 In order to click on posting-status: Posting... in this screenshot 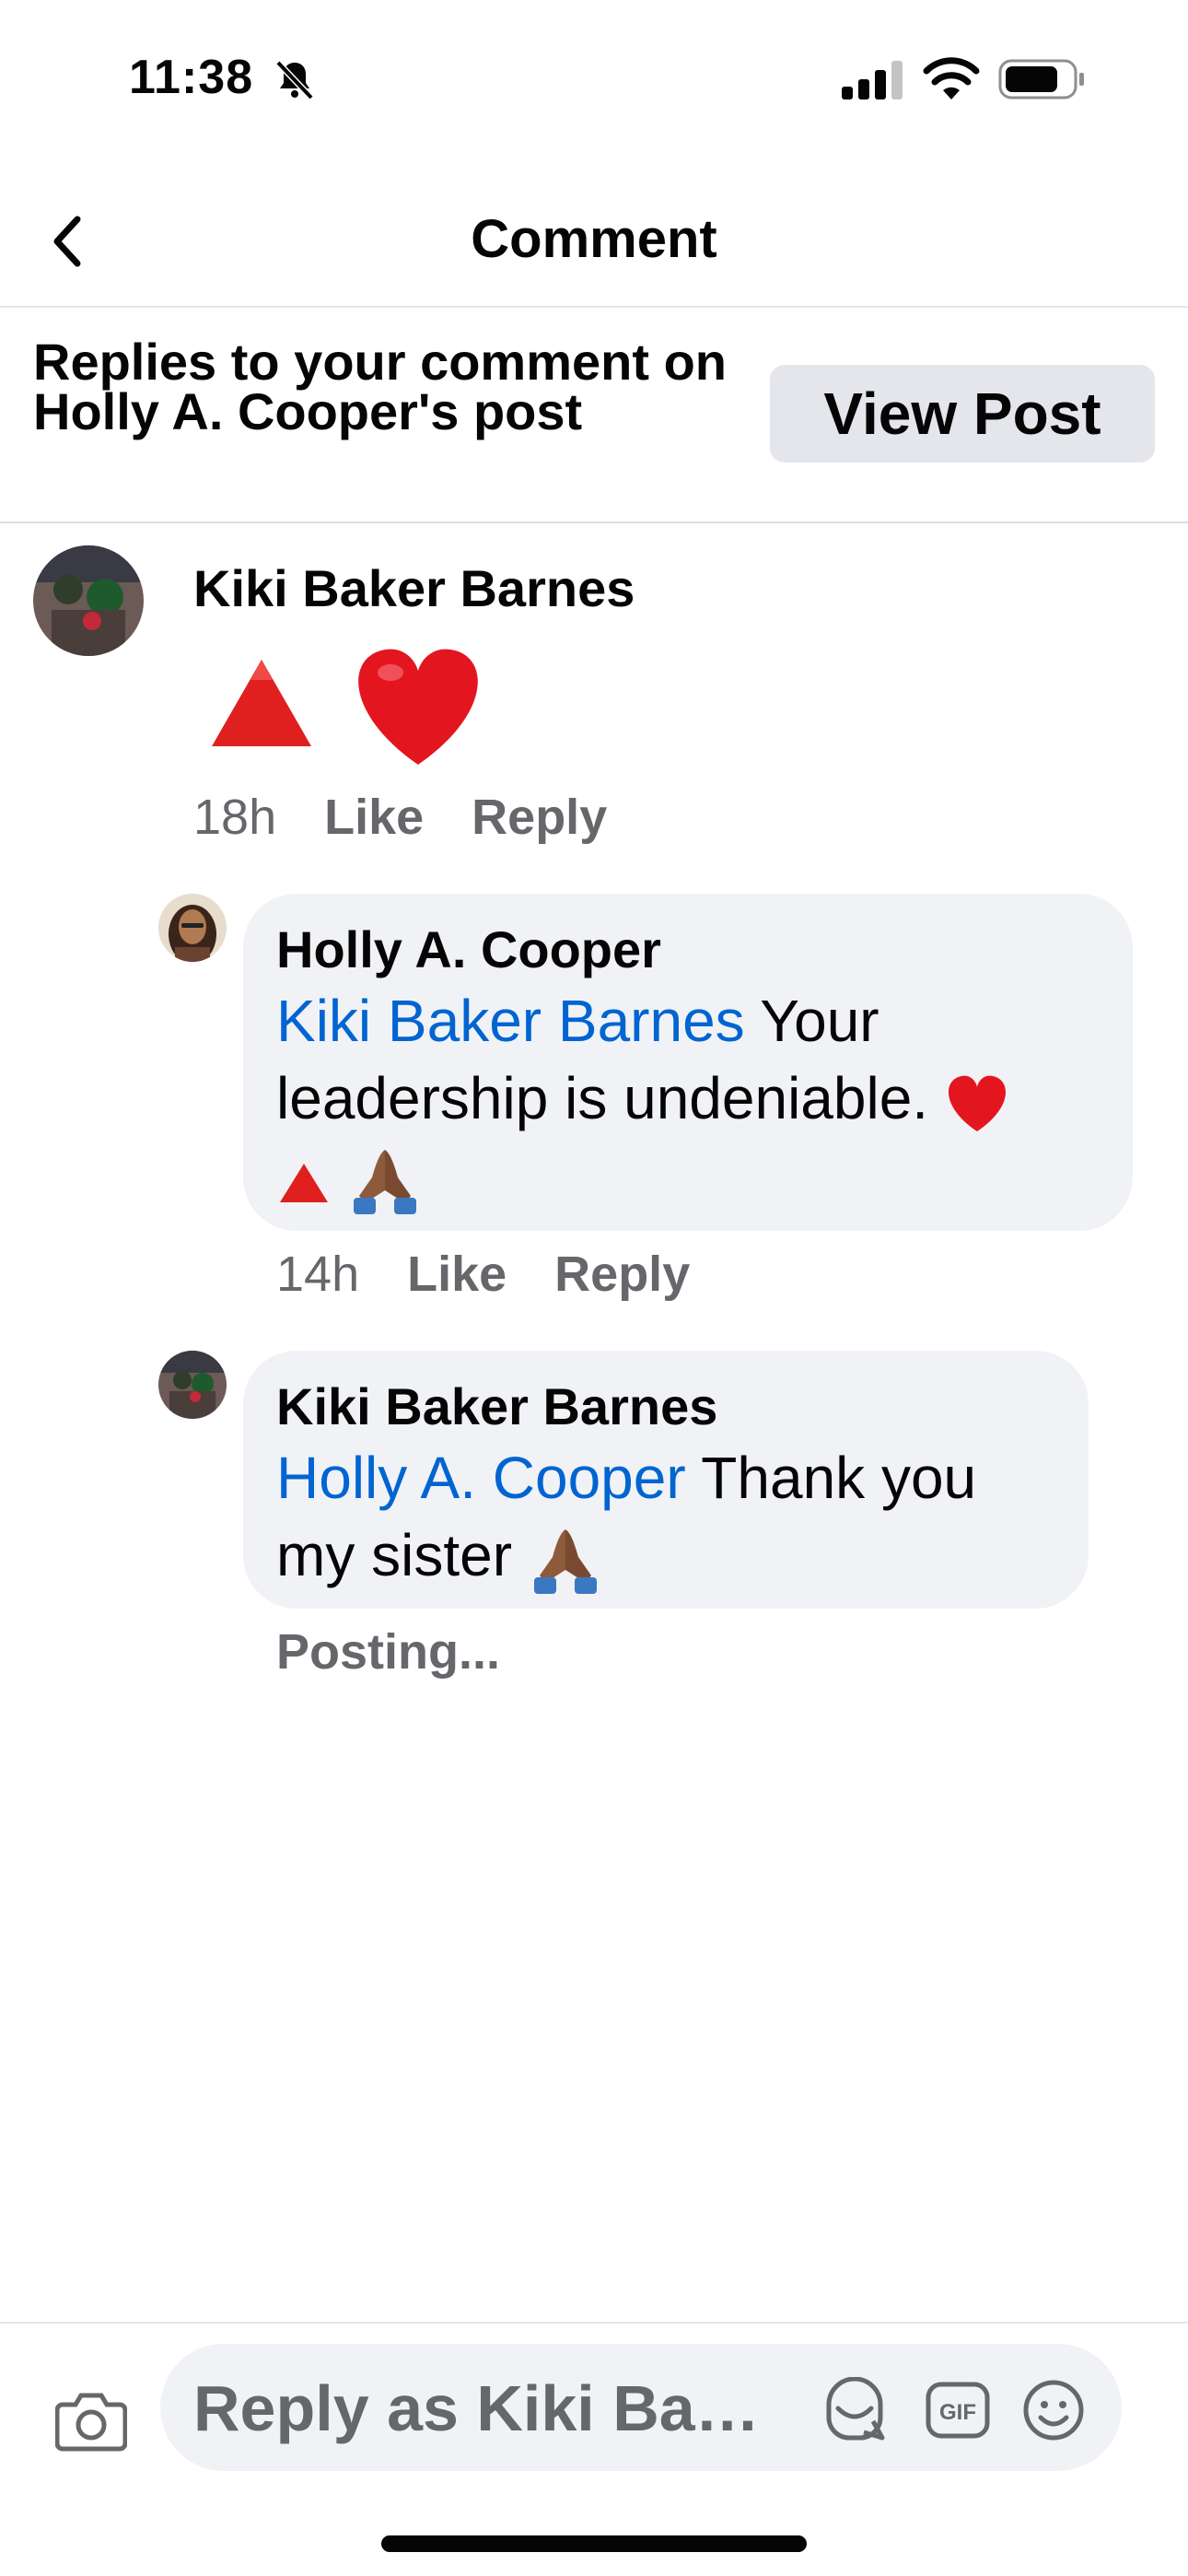, I will do `click(388, 1651)`.